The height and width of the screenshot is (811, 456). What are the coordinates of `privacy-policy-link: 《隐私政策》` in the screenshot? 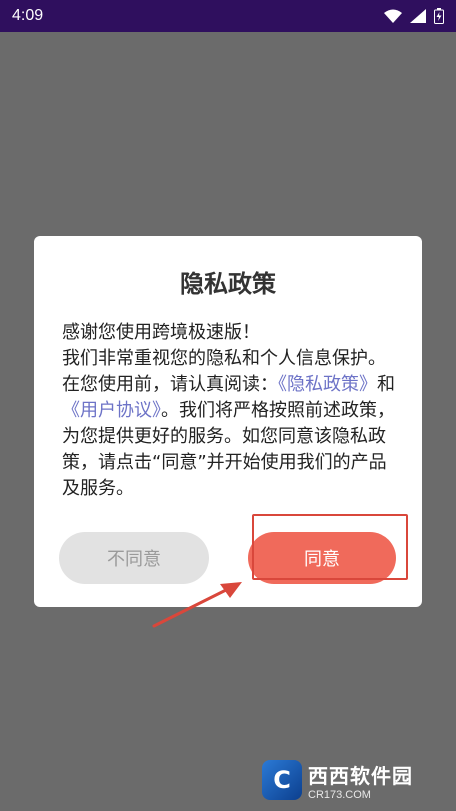 It's located at (327, 384).